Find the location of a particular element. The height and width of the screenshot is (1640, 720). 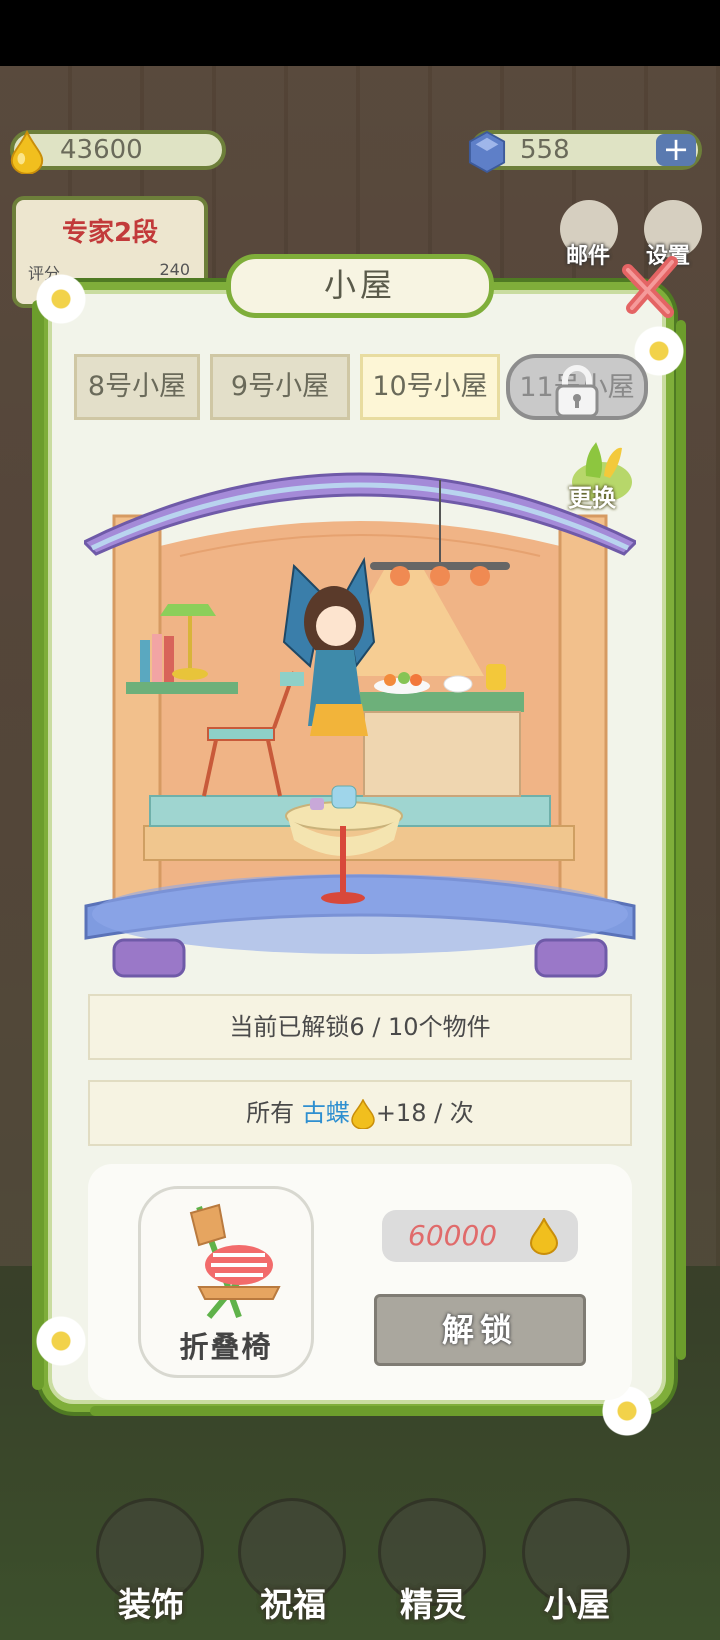

price-tag: 60000 is located at coordinates (480, 1236).